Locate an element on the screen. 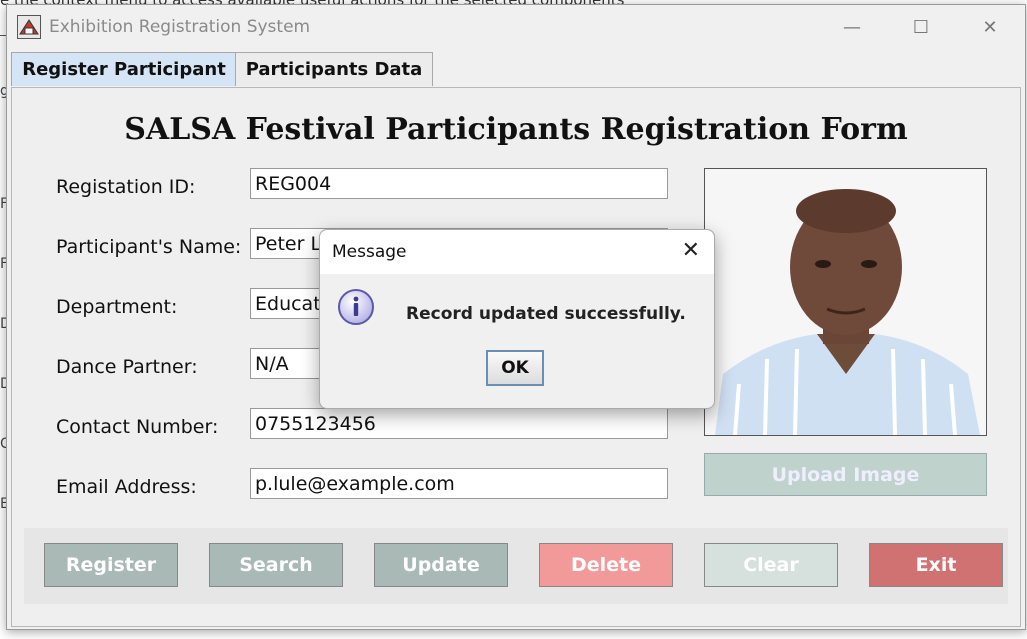 The width and height of the screenshot is (1027, 639). tab-participants-data: Participants Data is located at coordinates (334, 69).